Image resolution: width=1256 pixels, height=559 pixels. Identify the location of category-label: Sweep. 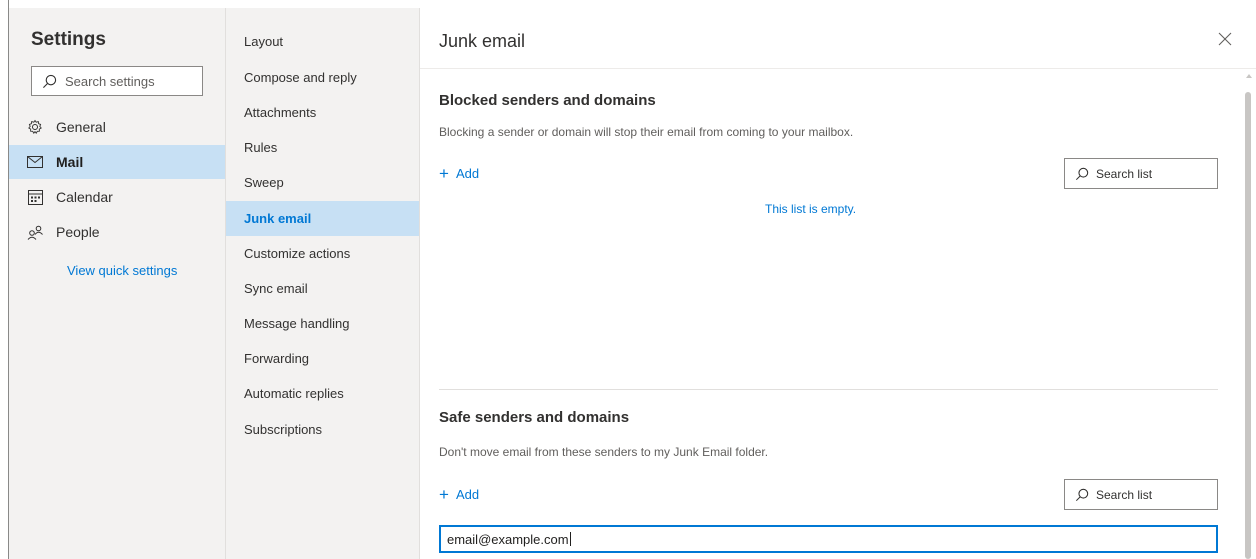
(264, 182).